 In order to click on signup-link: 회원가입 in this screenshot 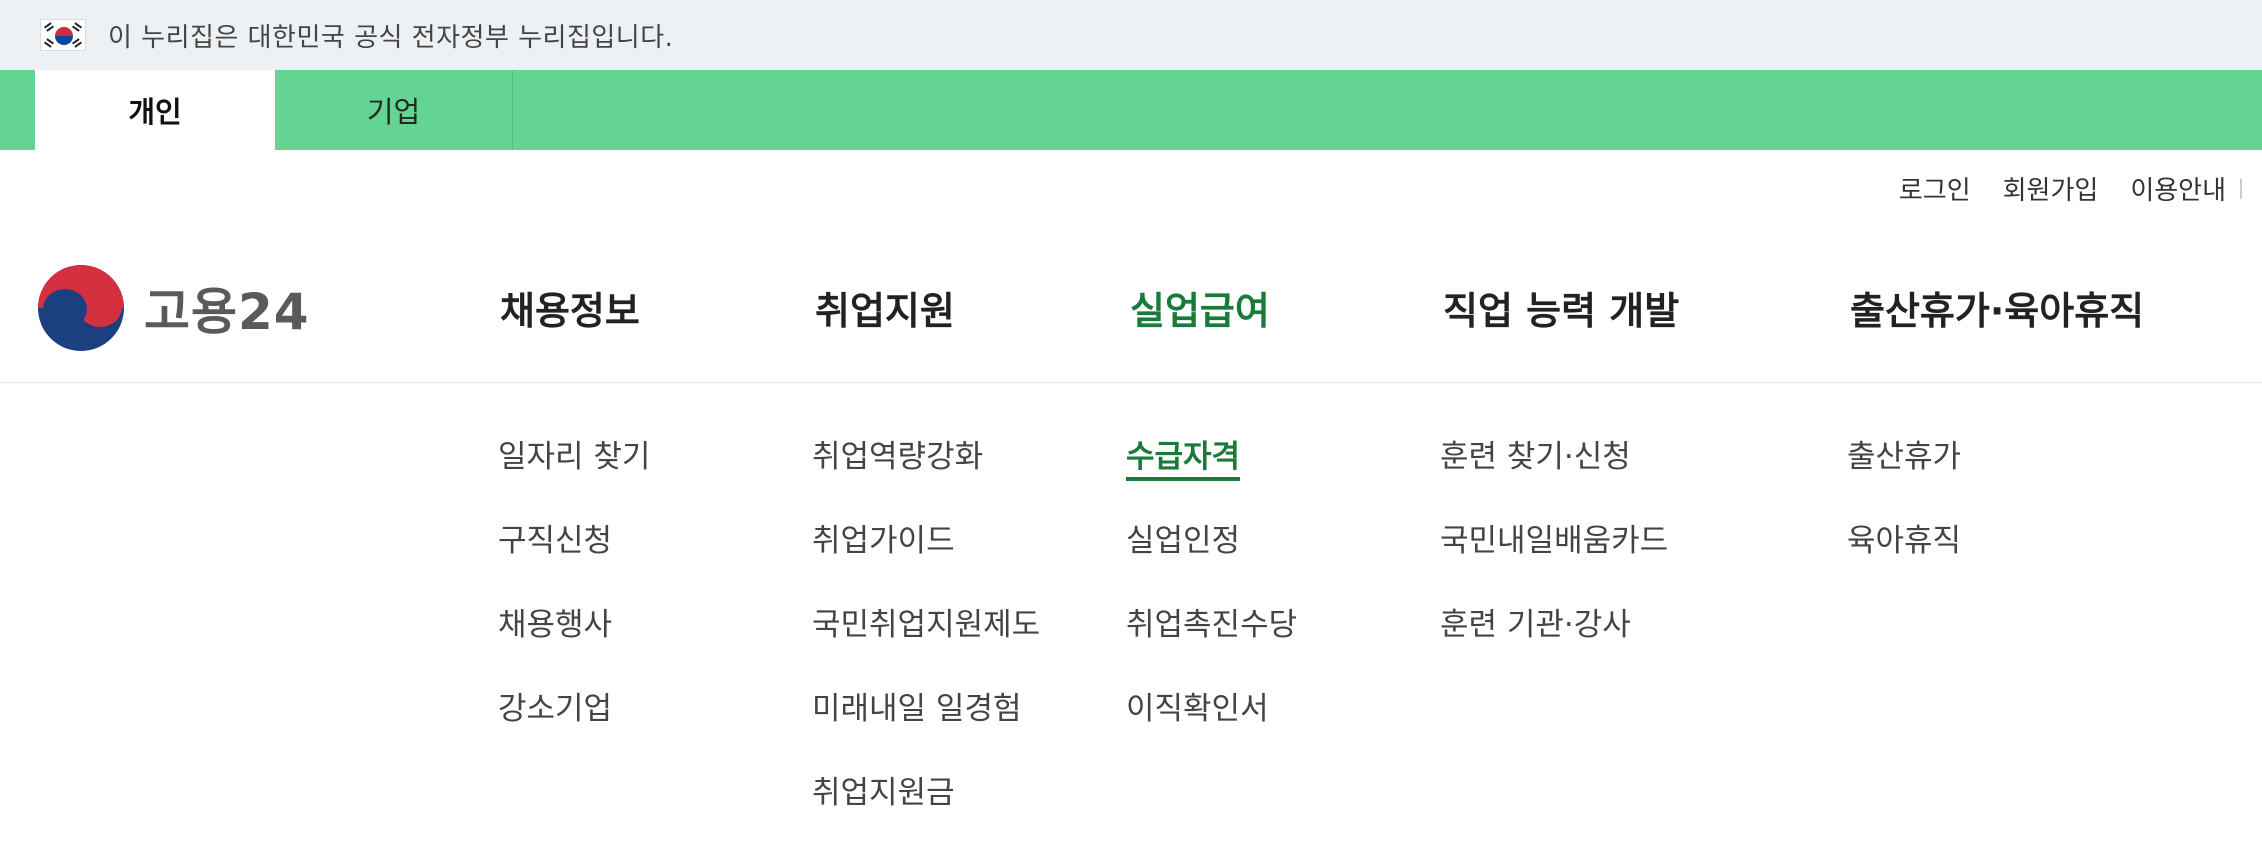, I will do `click(2051, 188)`.